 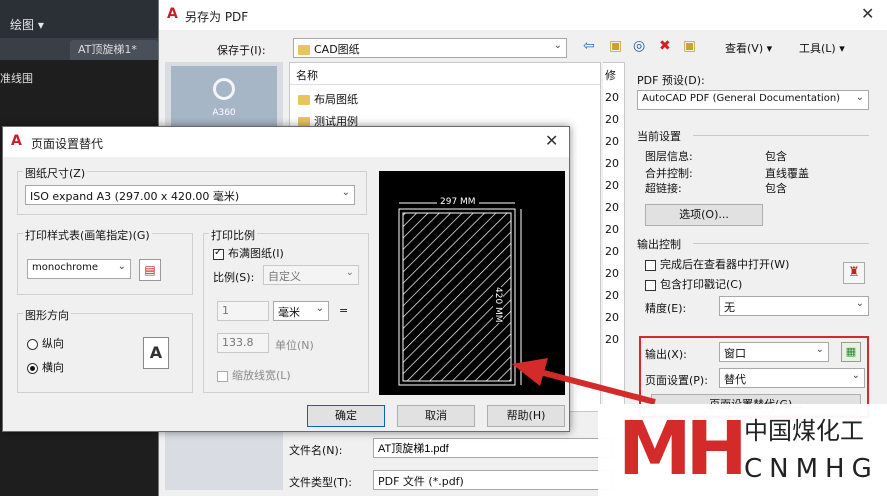 I want to click on a360-logo-icon, so click(x=224, y=89).